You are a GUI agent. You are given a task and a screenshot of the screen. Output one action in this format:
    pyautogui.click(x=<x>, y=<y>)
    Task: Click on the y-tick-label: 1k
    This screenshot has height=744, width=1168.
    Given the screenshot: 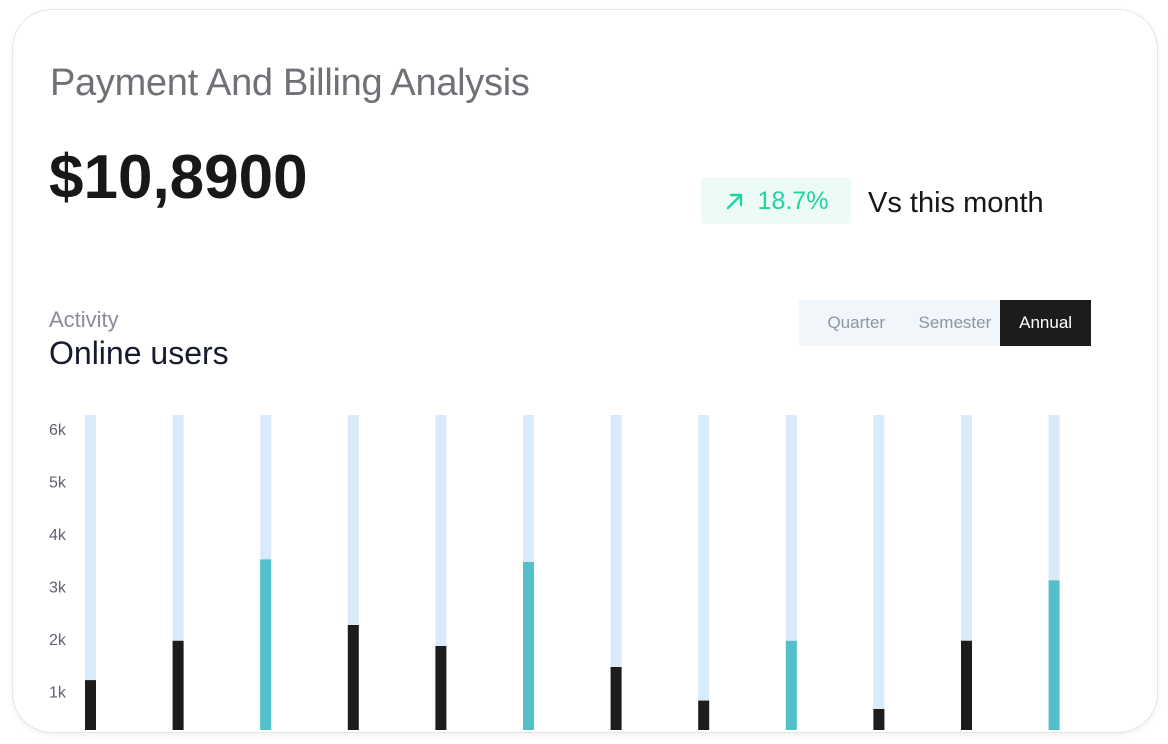 What is the action you would take?
    pyautogui.click(x=58, y=693)
    